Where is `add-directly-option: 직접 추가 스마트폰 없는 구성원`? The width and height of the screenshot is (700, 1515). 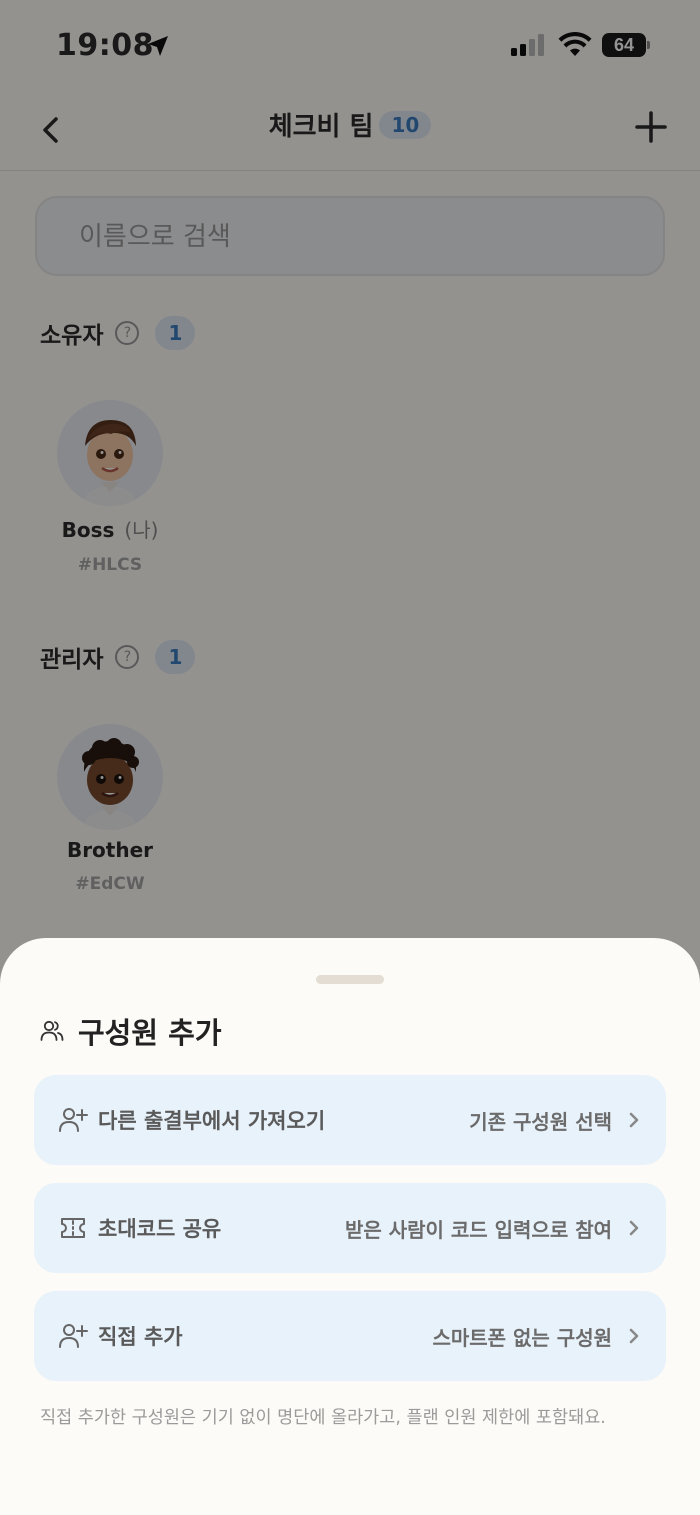
add-directly-option: 직접 추가 스마트폰 없는 구성원 is located at coordinates (350, 1336).